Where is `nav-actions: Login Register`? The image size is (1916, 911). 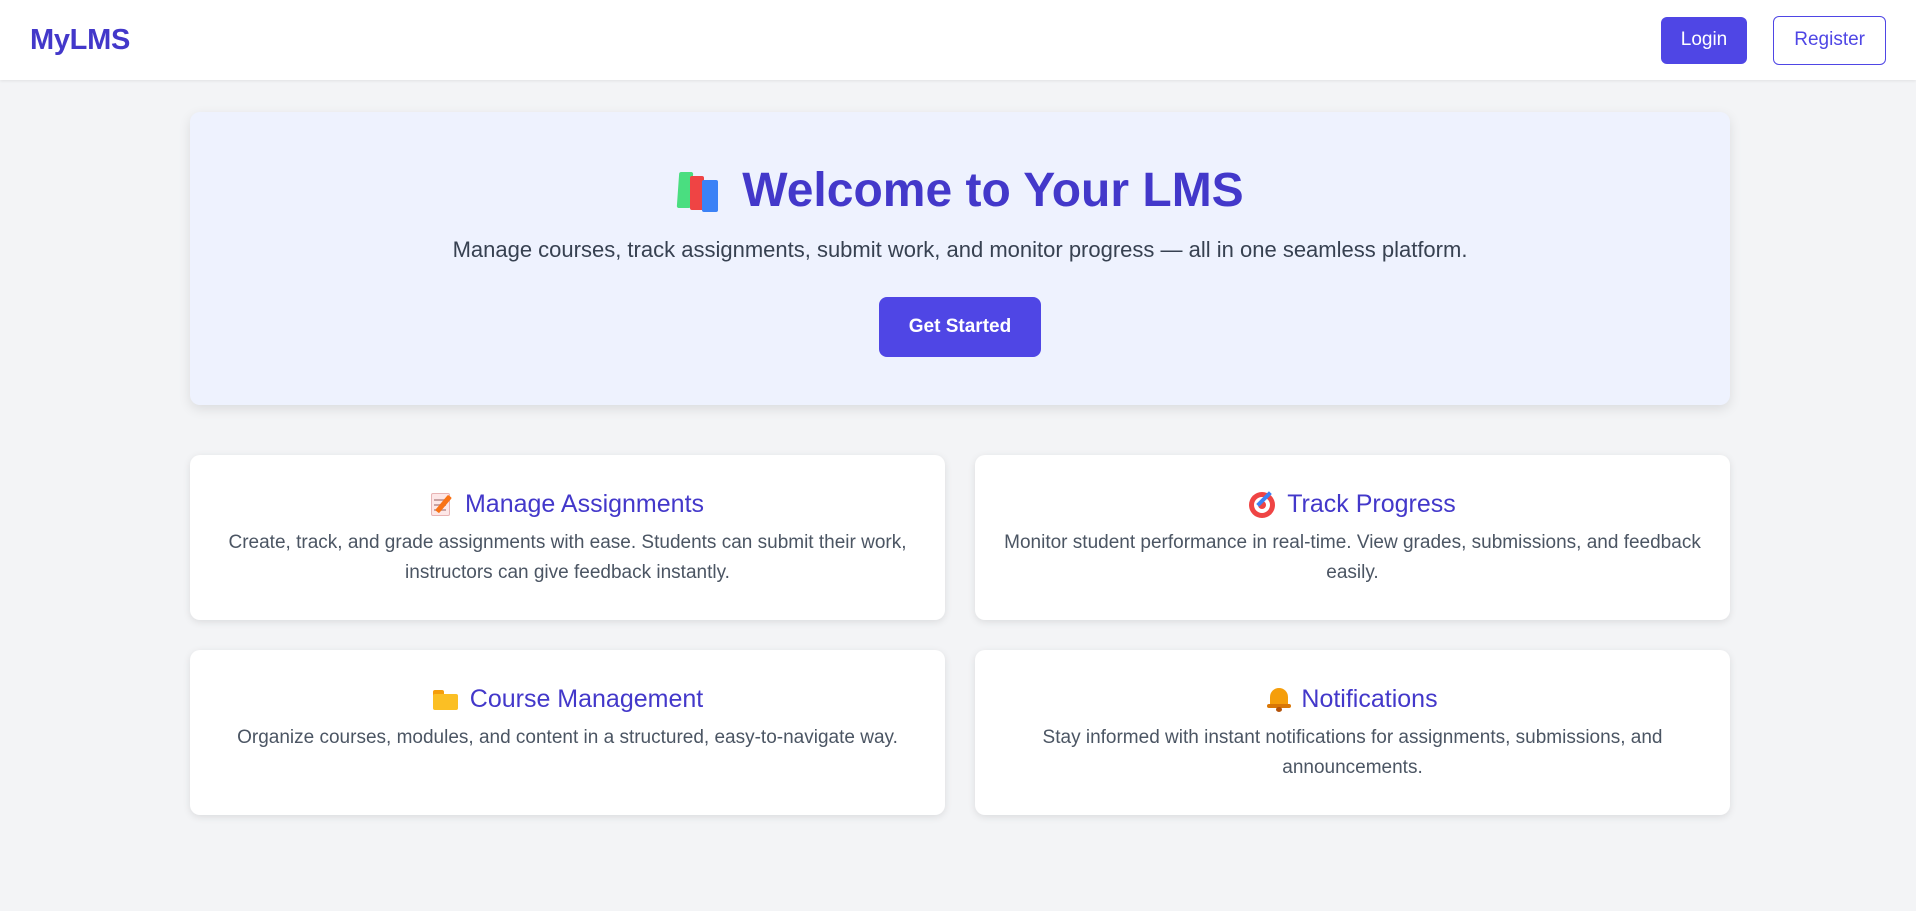
nav-actions: Login Register is located at coordinates (1773, 40).